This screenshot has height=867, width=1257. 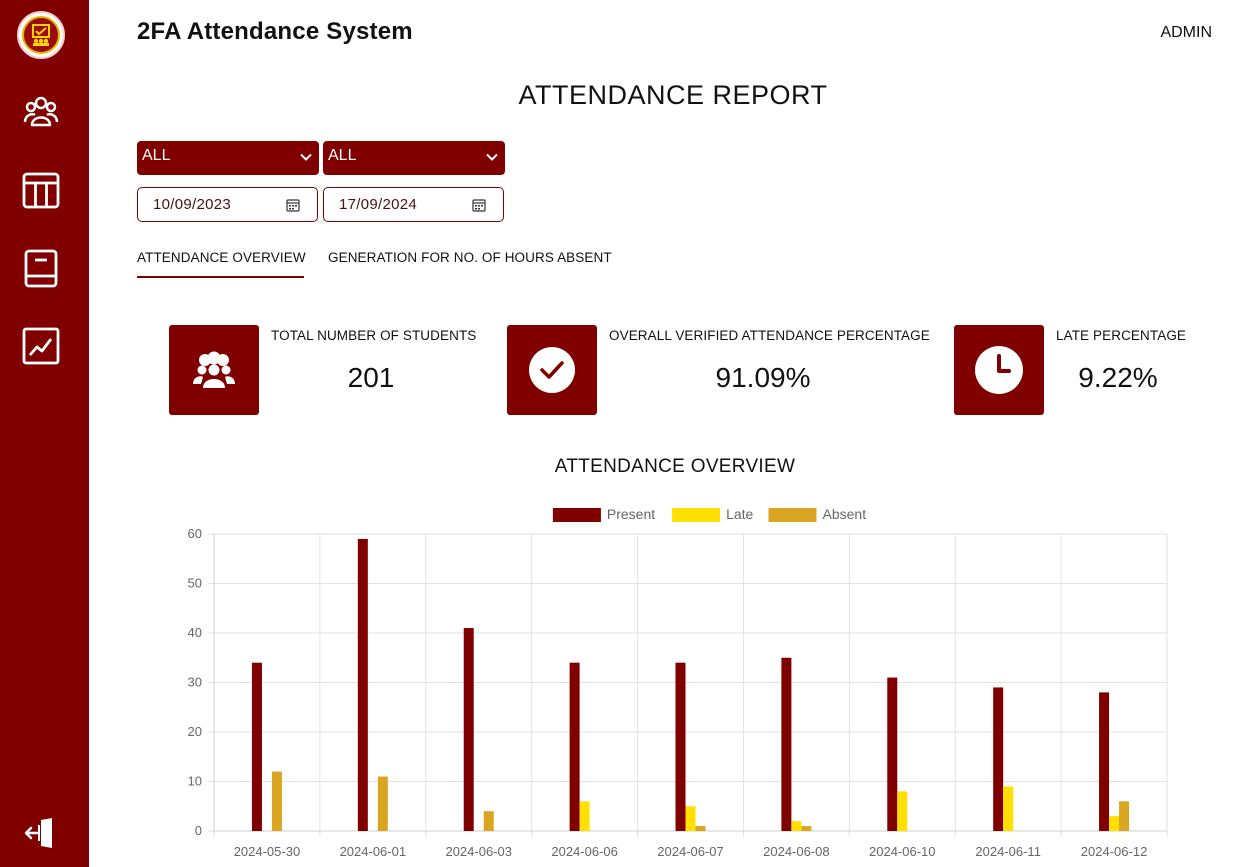 I want to click on tab-attendance-overview: ATTENDANCE OVERVIEW, so click(x=221, y=257).